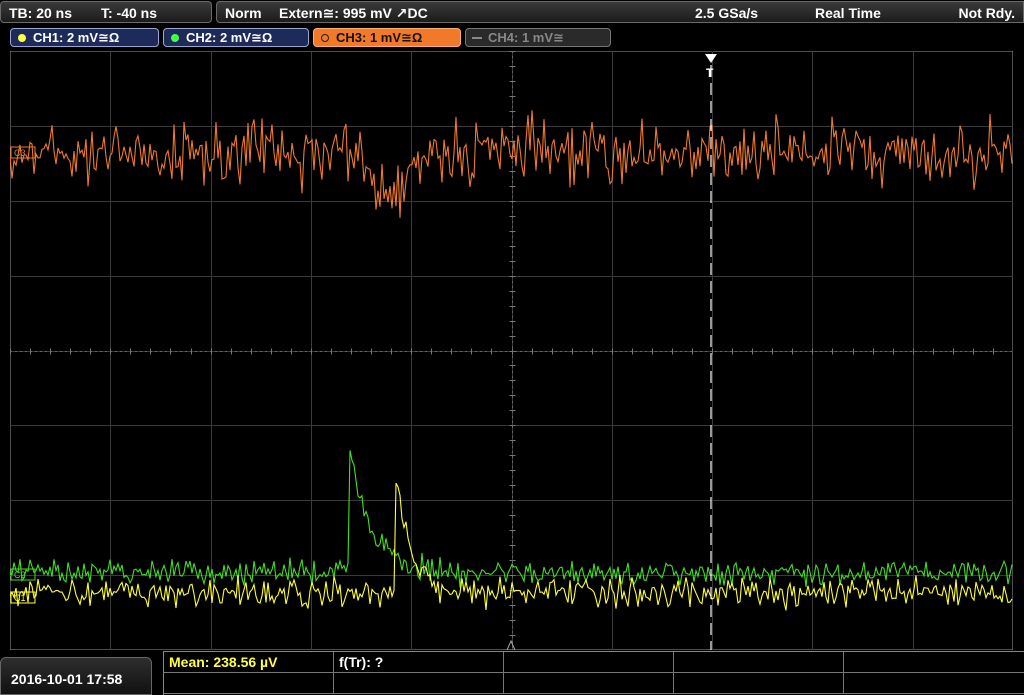 Image resolution: width=1024 pixels, height=695 pixels. I want to click on sample-rate-label: 2.5 GSa/s, so click(727, 13).